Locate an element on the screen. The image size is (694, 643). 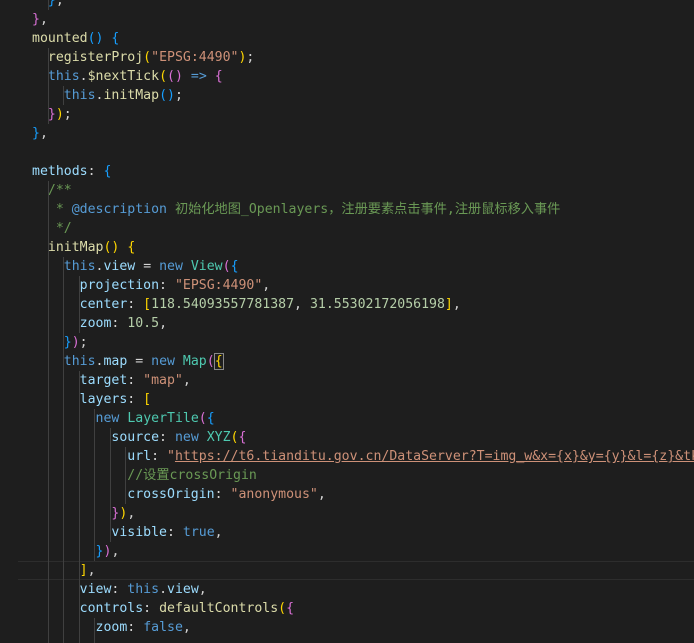
code-line: visible: true, is located at coordinates (347, 532).